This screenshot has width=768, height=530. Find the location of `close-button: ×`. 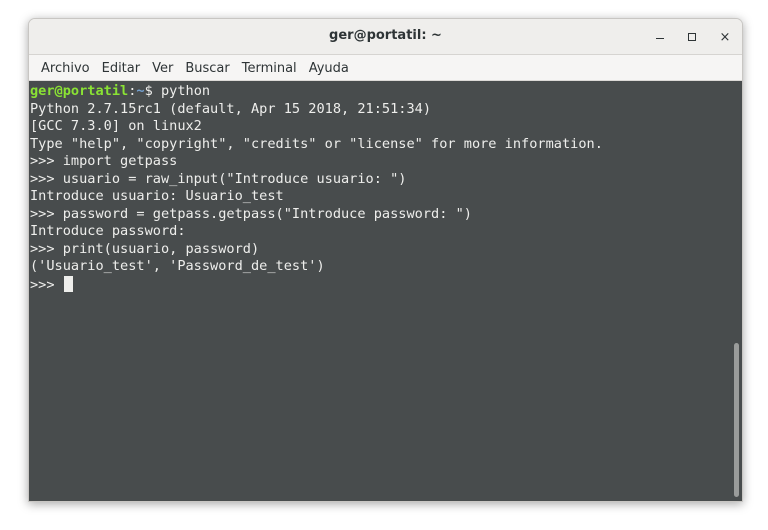

close-button: × is located at coordinates (725, 37).